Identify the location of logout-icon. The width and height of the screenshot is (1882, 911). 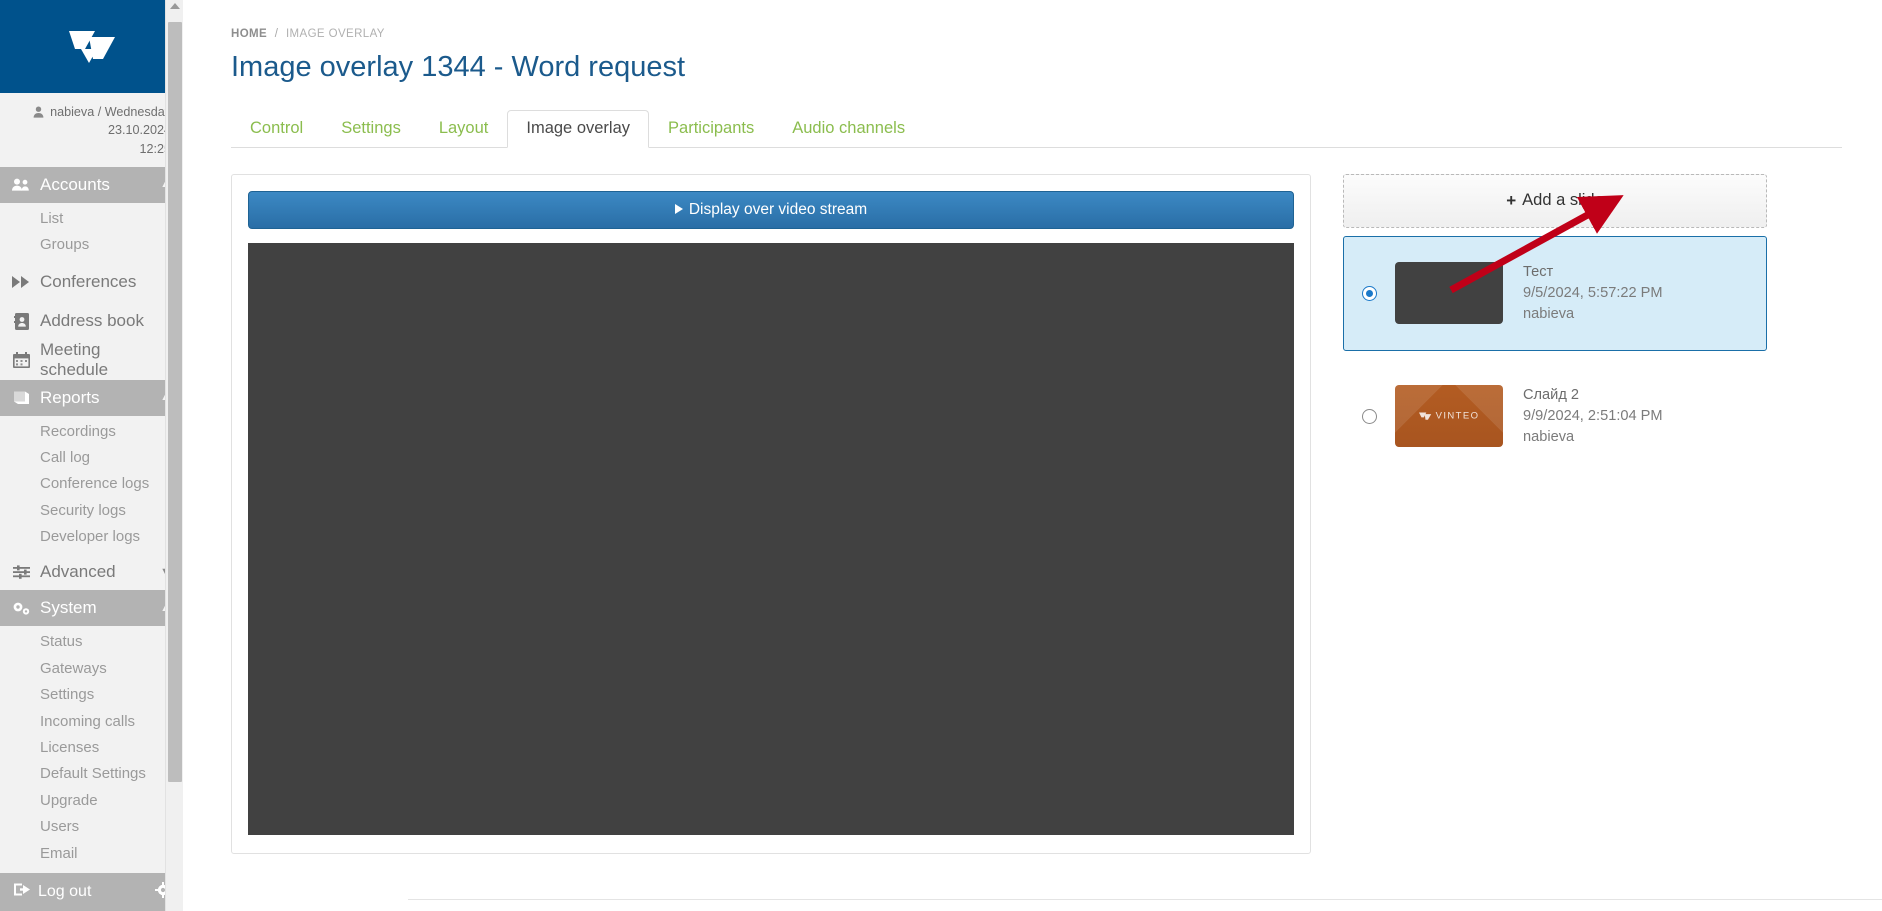
(22, 892).